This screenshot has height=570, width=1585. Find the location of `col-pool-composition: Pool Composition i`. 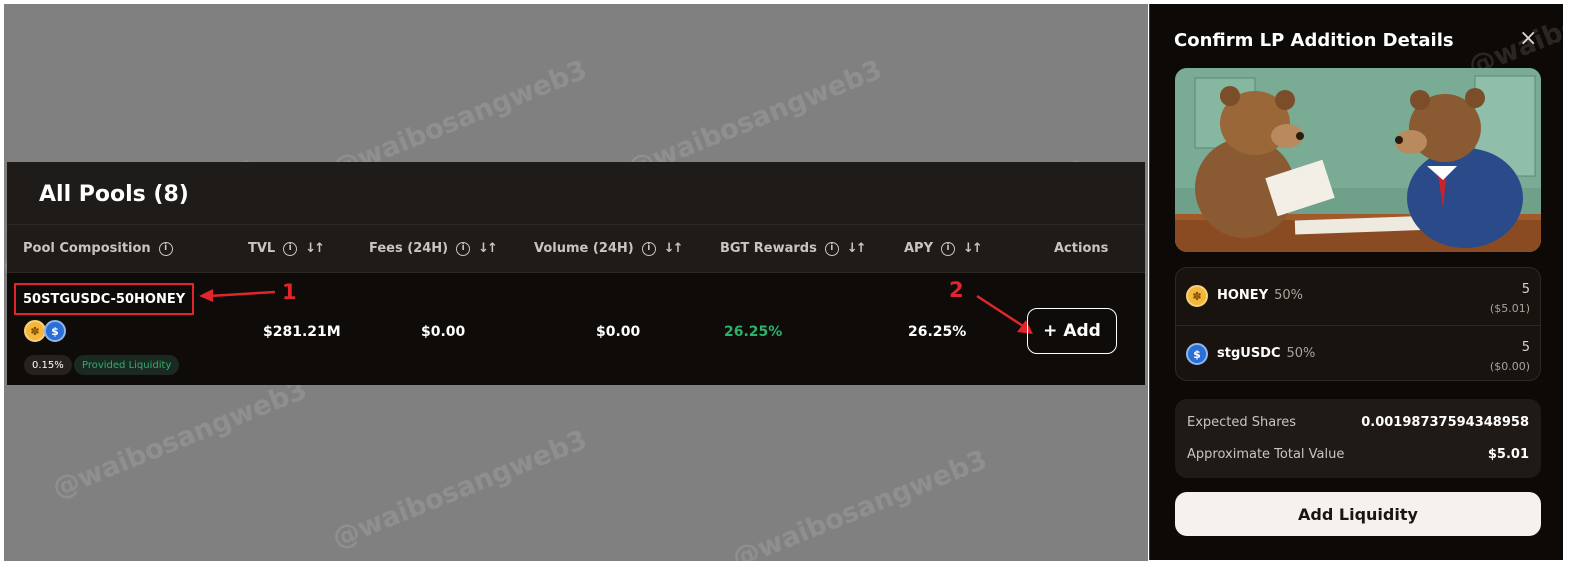

col-pool-composition: Pool Composition i is located at coordinates (98, 248).